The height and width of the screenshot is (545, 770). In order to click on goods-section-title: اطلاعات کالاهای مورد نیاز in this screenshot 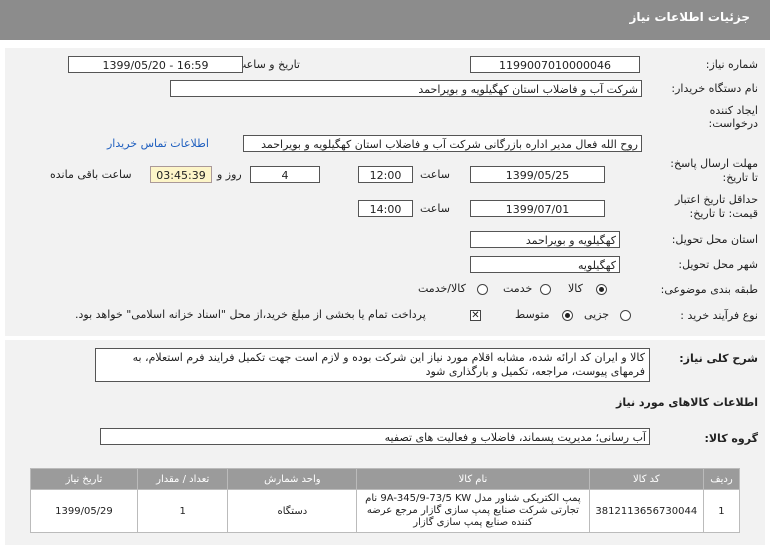, I will do `click(687, 402)`.